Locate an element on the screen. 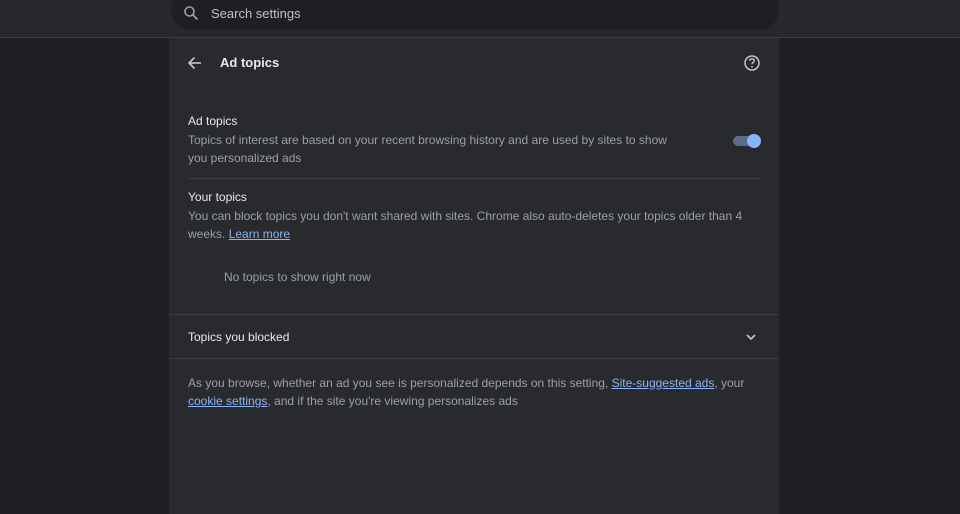  ad-topics-toggle is located at coordinates (747, 140).